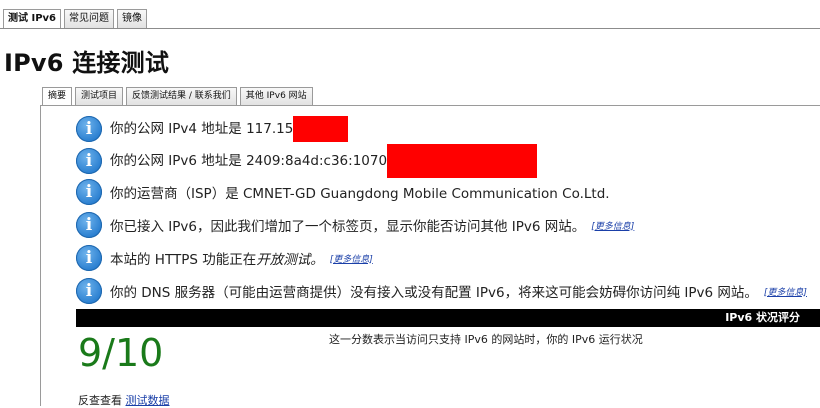  What do you see at coordinates (87, 63) in the screenshot?
I see `page-title: IPv6 连接测试` at bounding box center [87, 63].